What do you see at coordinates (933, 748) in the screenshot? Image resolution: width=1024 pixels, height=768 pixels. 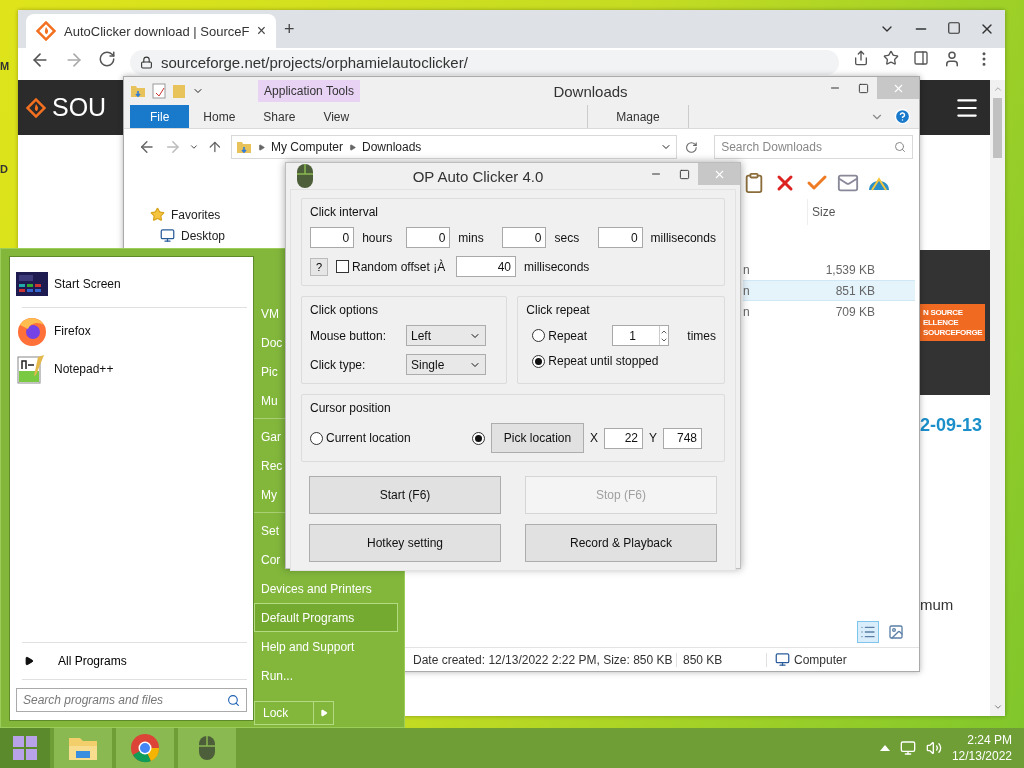 I see `volume-icon` at bounding box center [933, 748].